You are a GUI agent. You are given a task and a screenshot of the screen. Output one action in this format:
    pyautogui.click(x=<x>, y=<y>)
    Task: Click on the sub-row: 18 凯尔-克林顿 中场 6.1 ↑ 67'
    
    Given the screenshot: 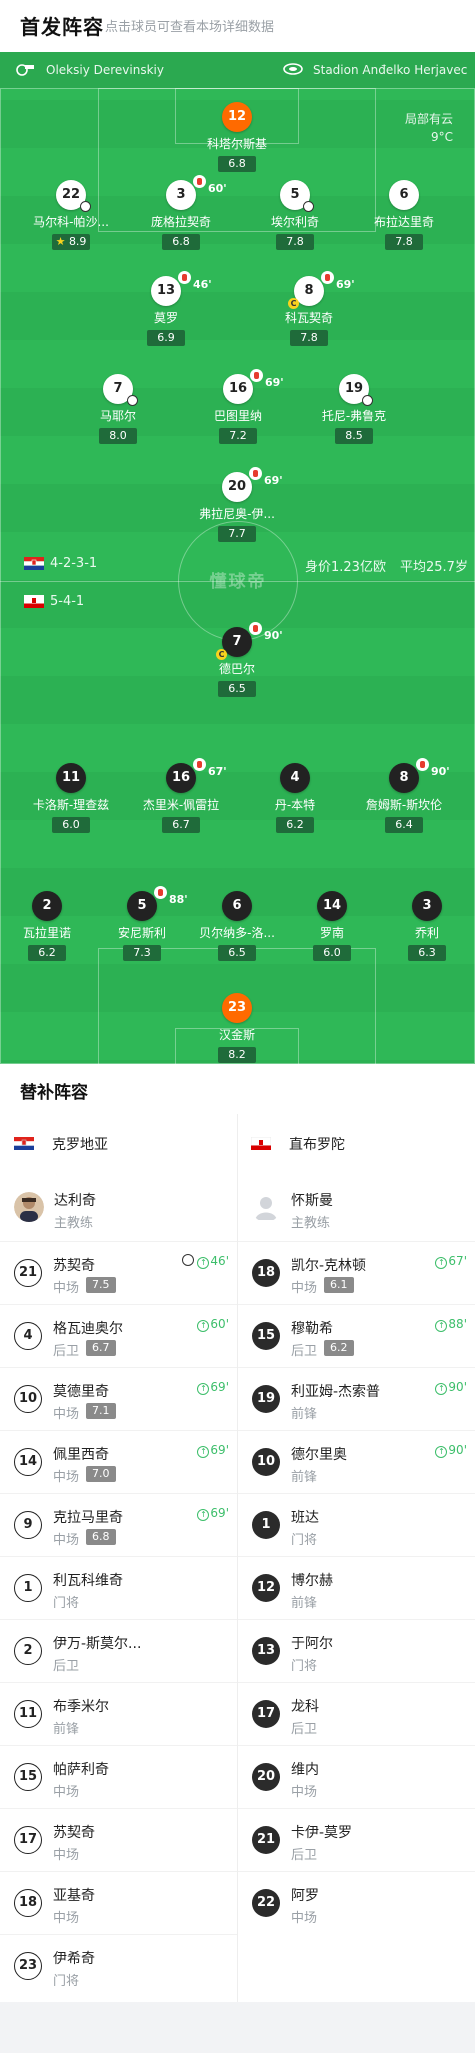 What is the action you would take?
    pyautogui.click(x=356, y=1272)
    